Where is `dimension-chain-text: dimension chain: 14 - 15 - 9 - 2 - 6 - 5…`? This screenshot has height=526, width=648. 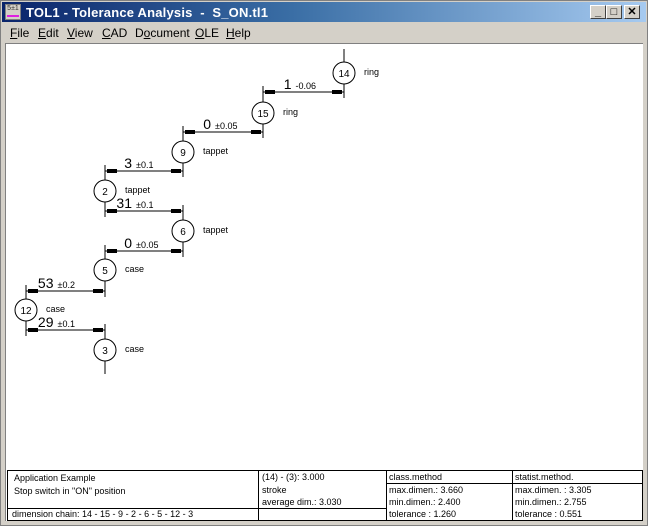
dimension-chain-text: dimension chain: 14 - 15 - 9 - 2 - 6 - 5… is located at coordinates (103, 514).